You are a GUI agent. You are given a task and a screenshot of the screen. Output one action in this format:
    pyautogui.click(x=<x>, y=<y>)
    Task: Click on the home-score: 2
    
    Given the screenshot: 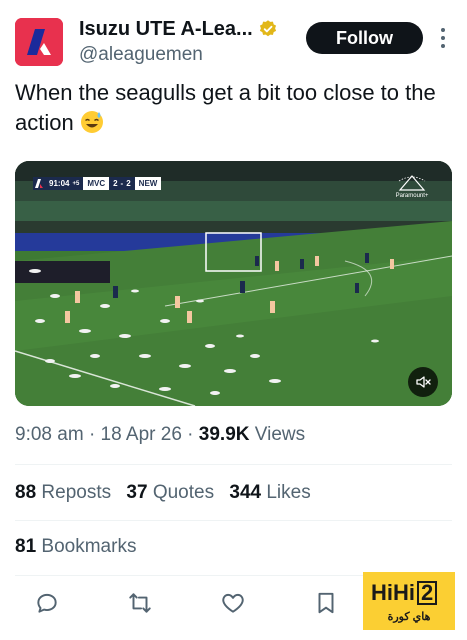 What is the action you would take?
    pyautogui.click(x=115, y=183)
    